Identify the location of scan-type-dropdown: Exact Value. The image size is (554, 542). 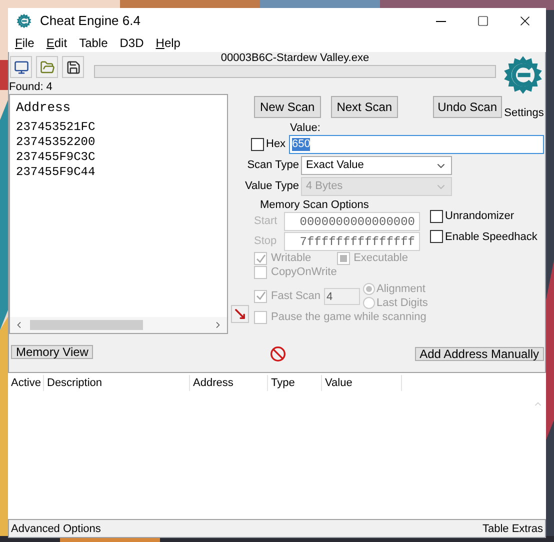
(376, 165).